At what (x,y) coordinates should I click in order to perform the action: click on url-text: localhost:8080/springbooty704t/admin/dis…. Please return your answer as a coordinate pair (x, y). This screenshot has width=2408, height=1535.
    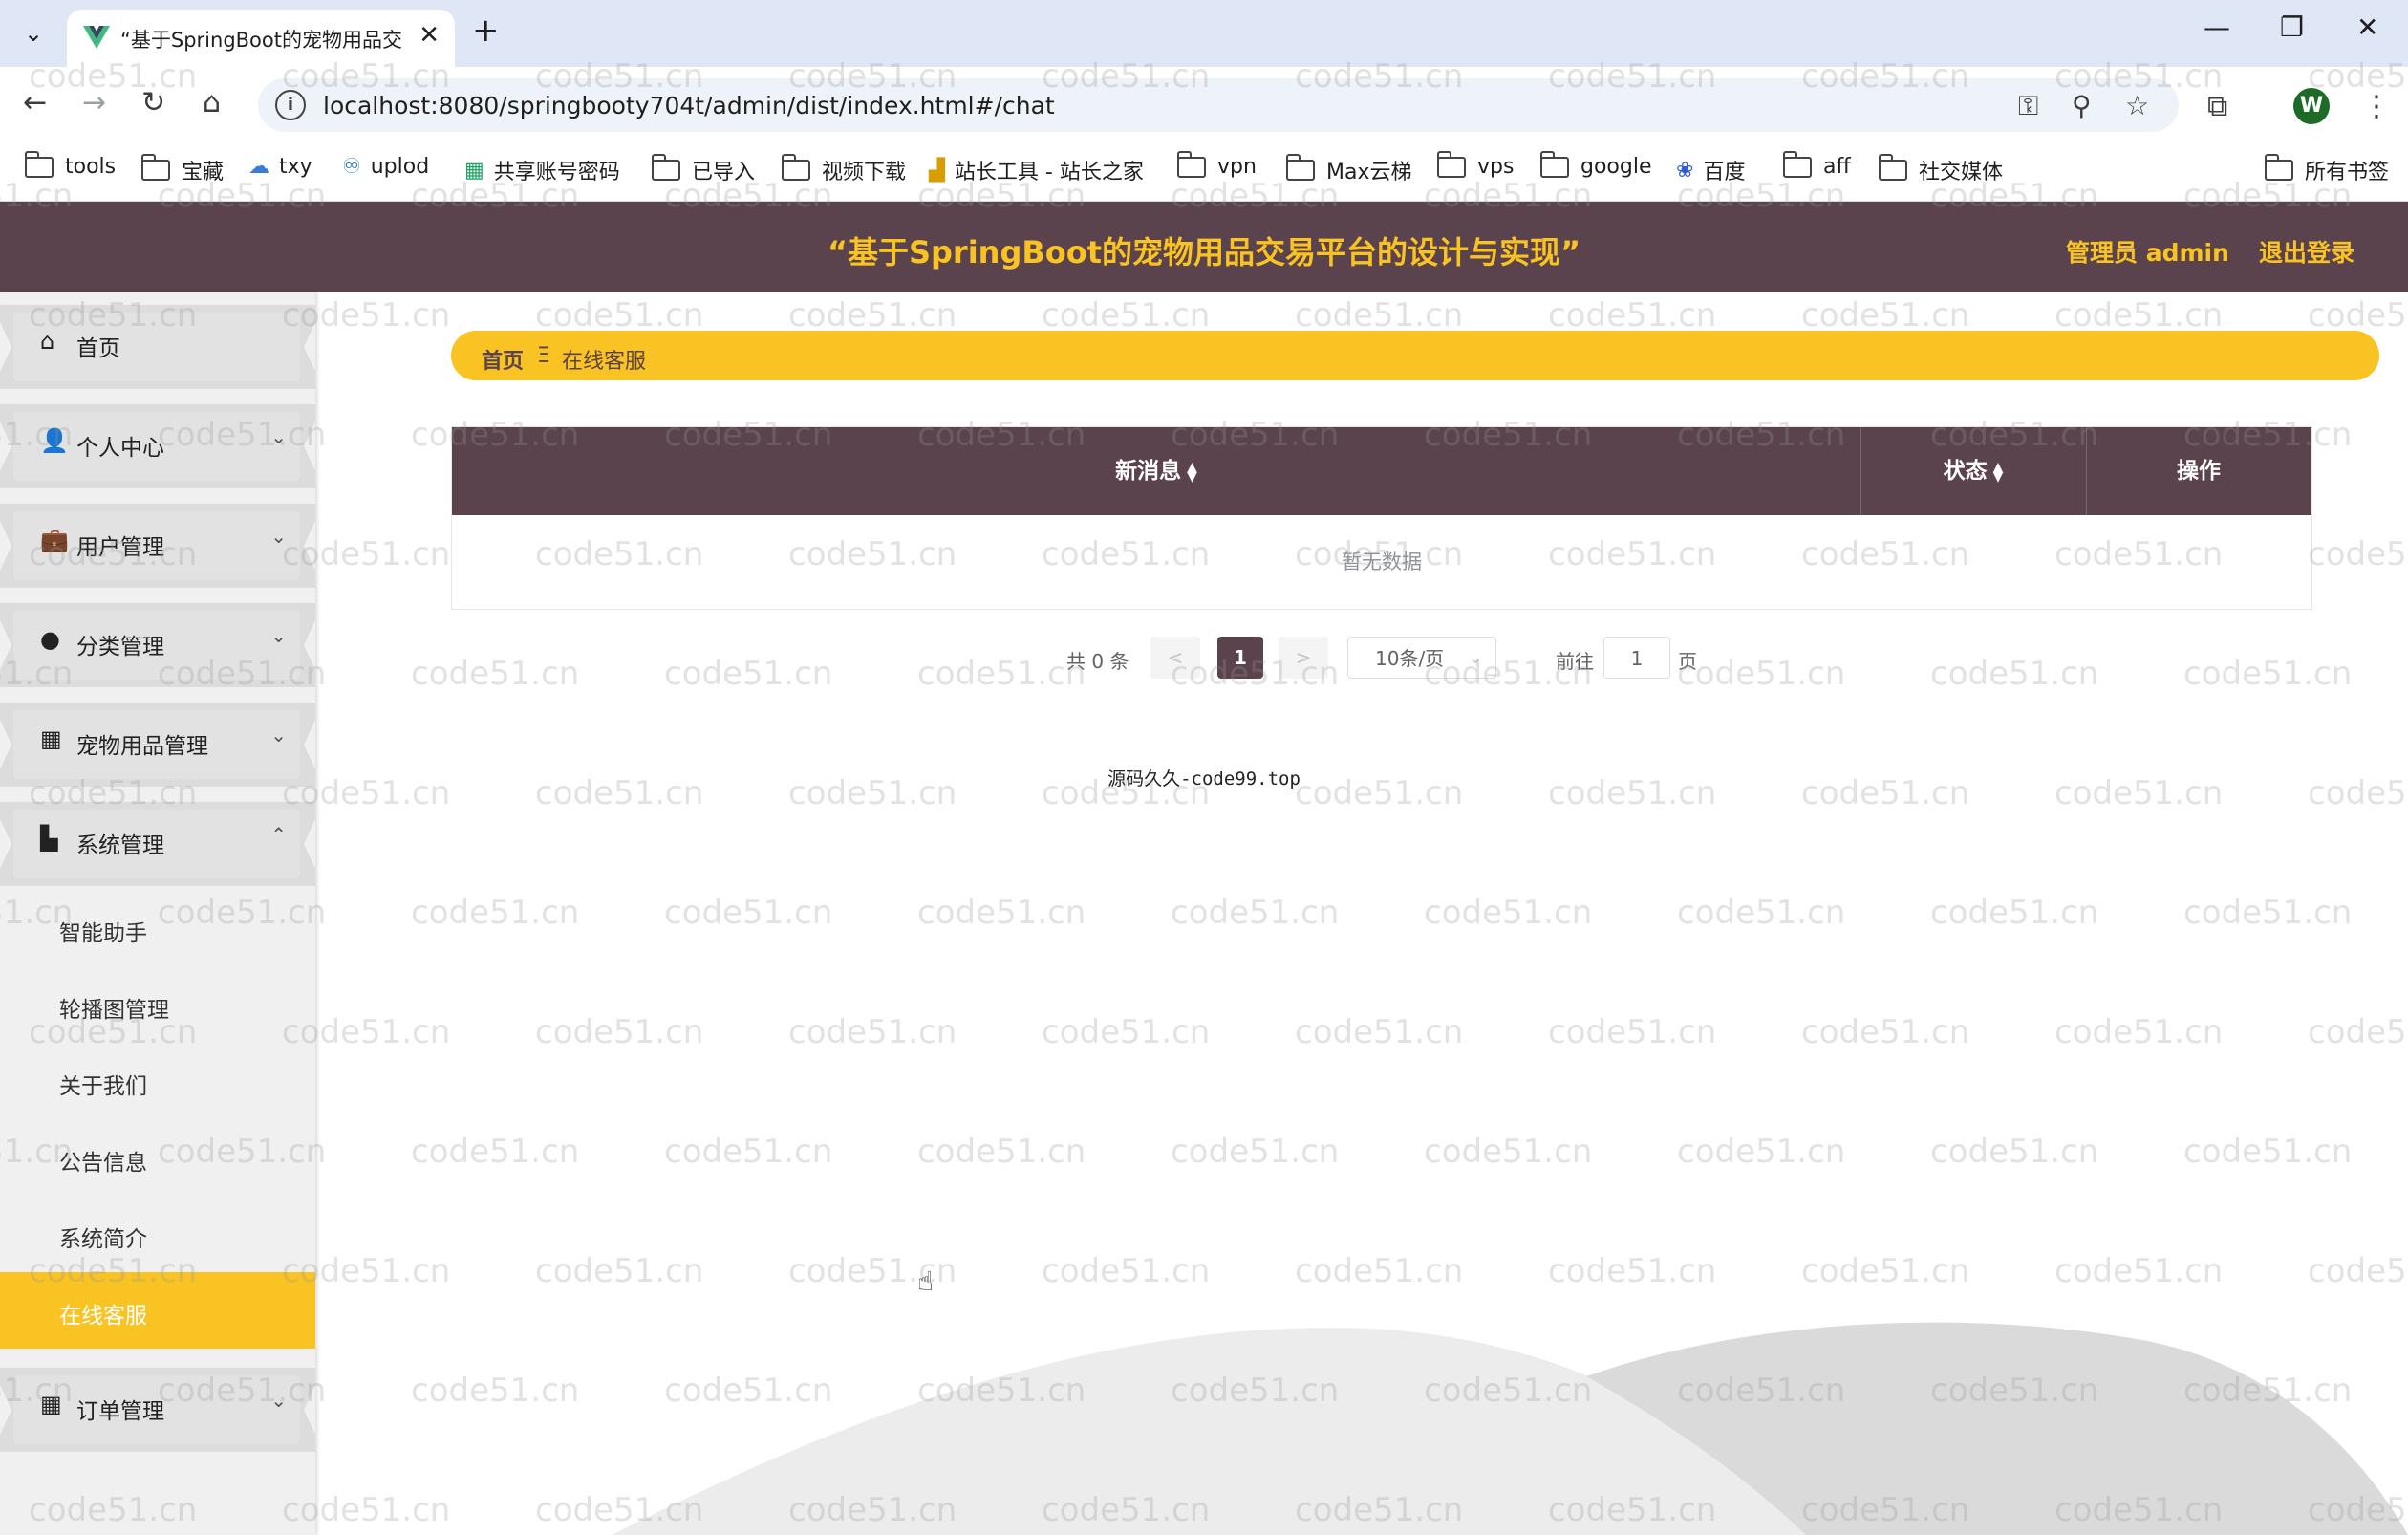
    Looking at the image, I should click on (689, 106).